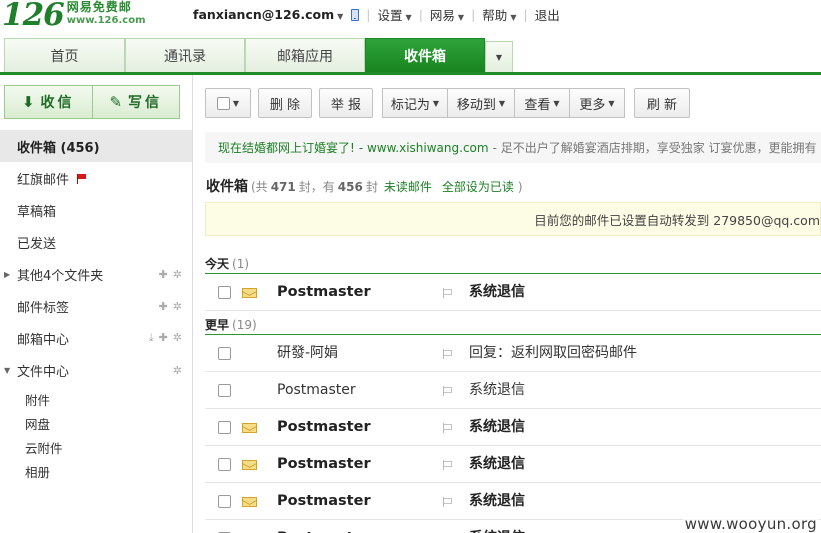 This screenshot has height=533, width=821. Describe the element at coordinates (513, 219) in the screenshot. I see `forwarding-notice: 目前您的邮件已设置自动转发到 279850@qq.com` at that location.